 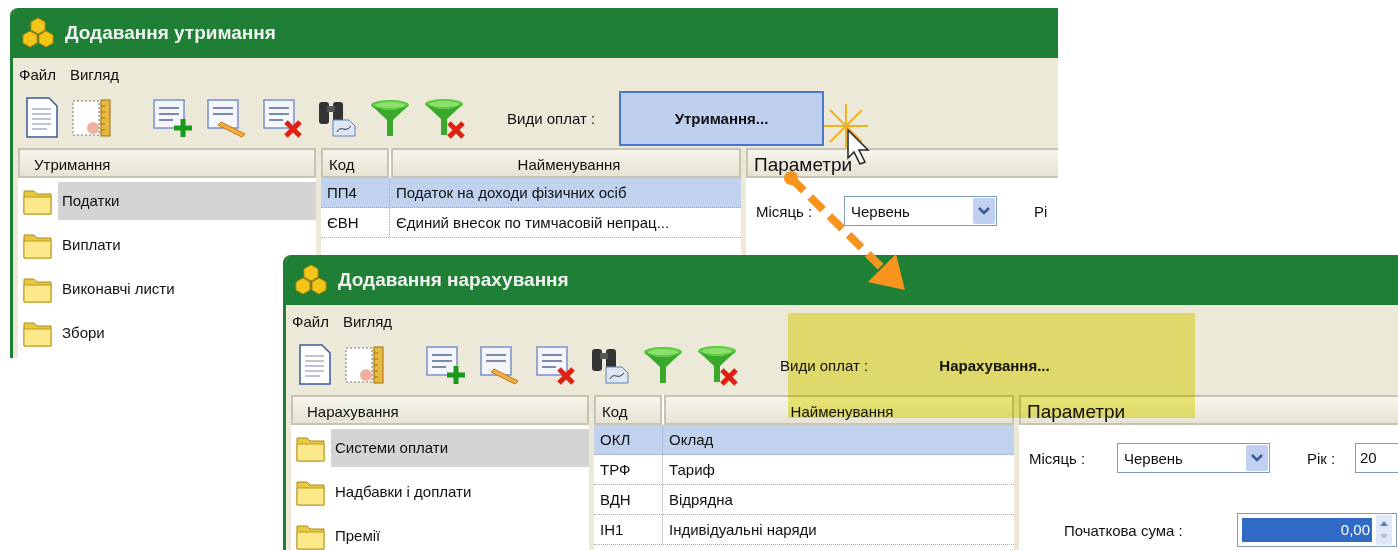 I want to click on table-row: ІН1 Індивідуальні наряди, so click(x=804, y=530).